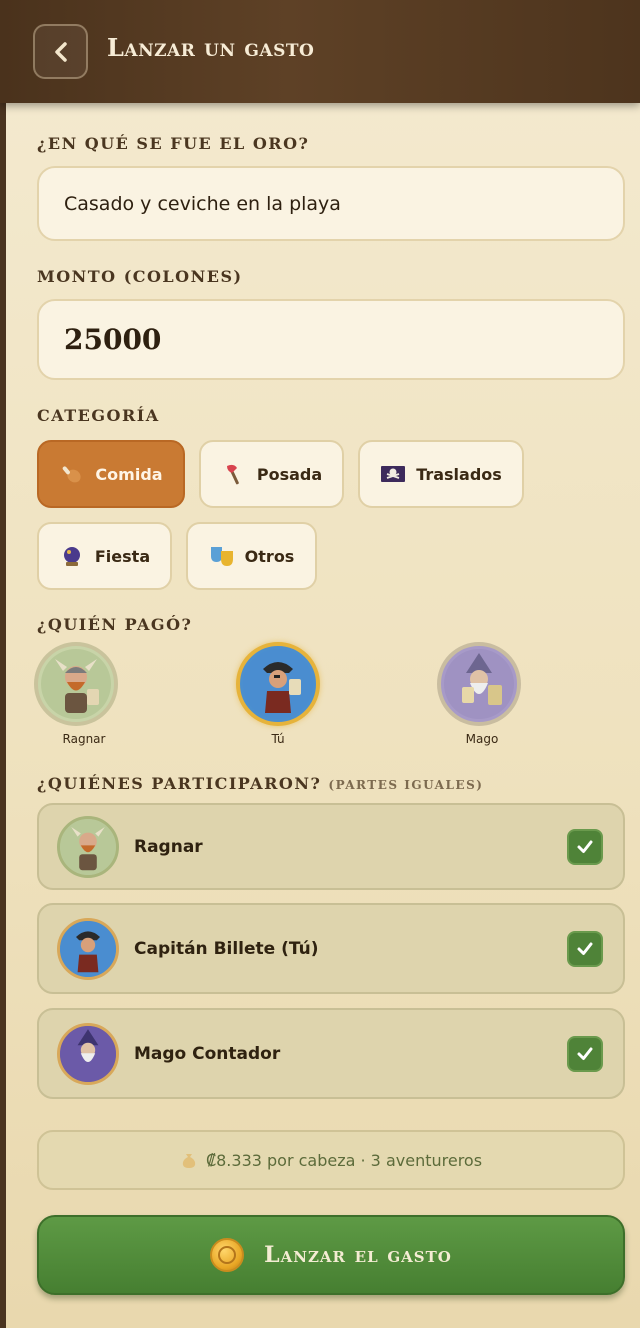  I want to click on participants-title: ¿QUIÉNES PARTICIPARON?, so click(179, 783).